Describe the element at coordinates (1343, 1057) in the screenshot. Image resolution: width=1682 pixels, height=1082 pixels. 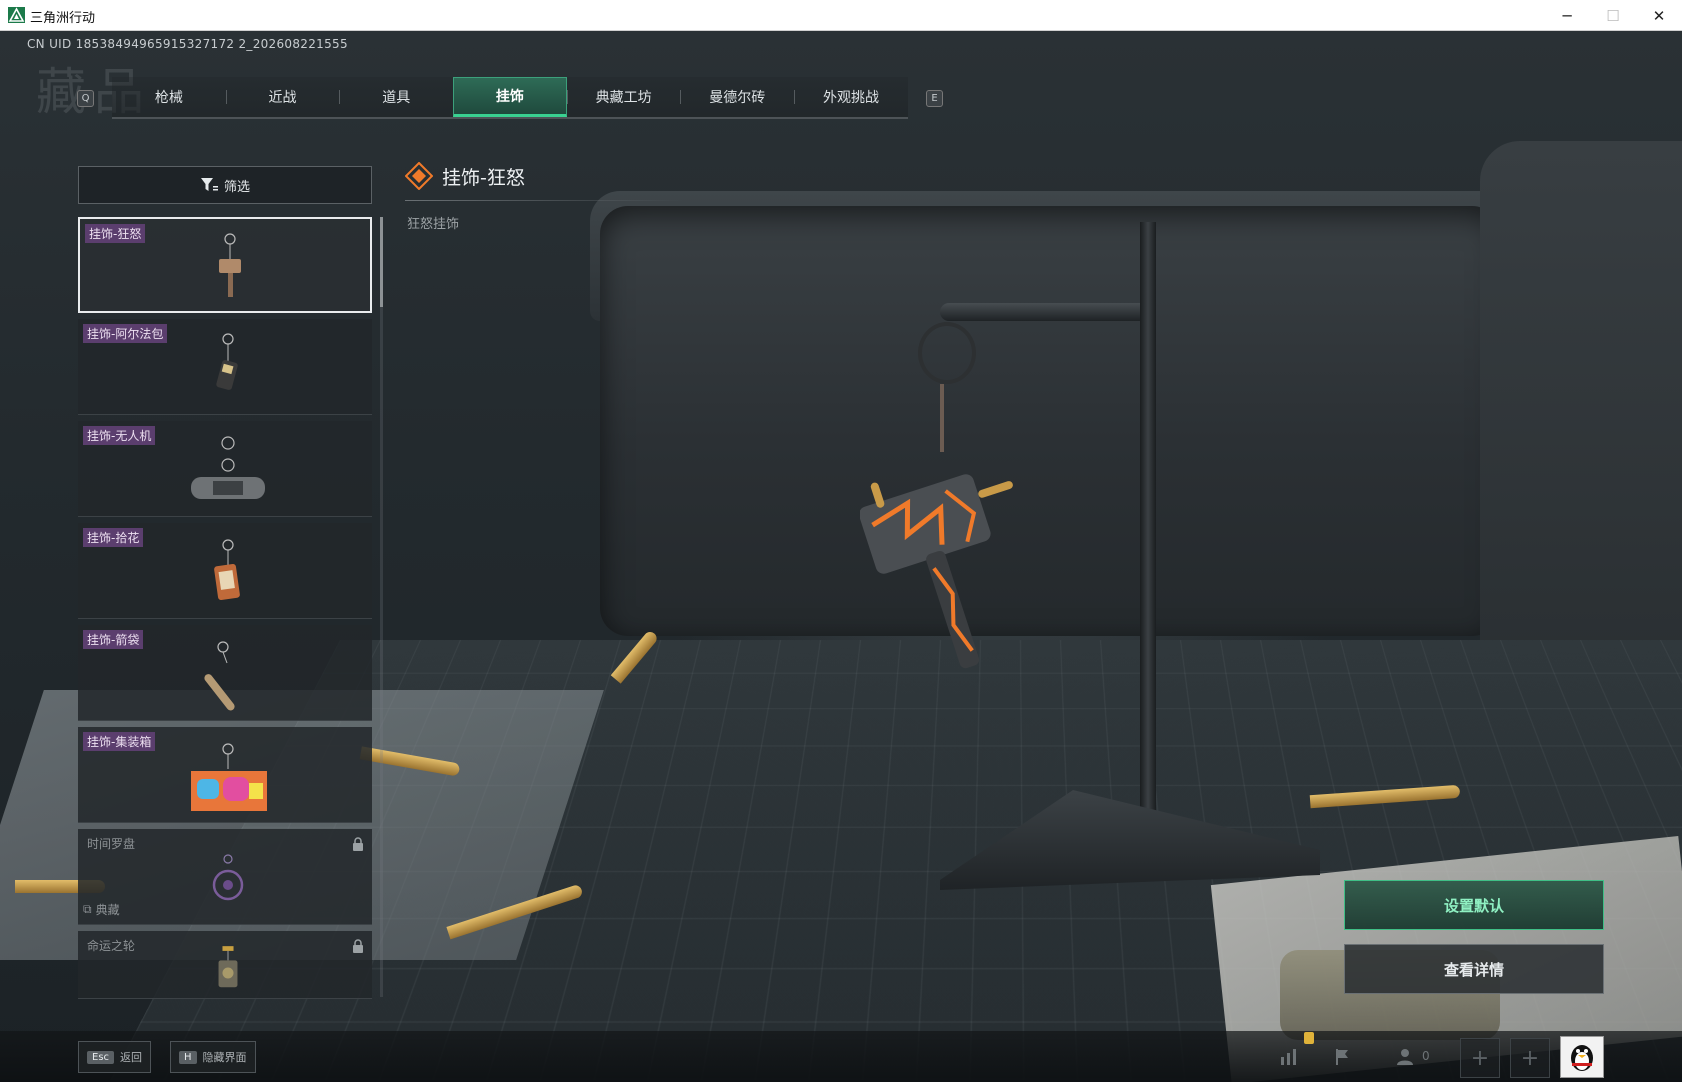
I see `flag-icon` at that location.